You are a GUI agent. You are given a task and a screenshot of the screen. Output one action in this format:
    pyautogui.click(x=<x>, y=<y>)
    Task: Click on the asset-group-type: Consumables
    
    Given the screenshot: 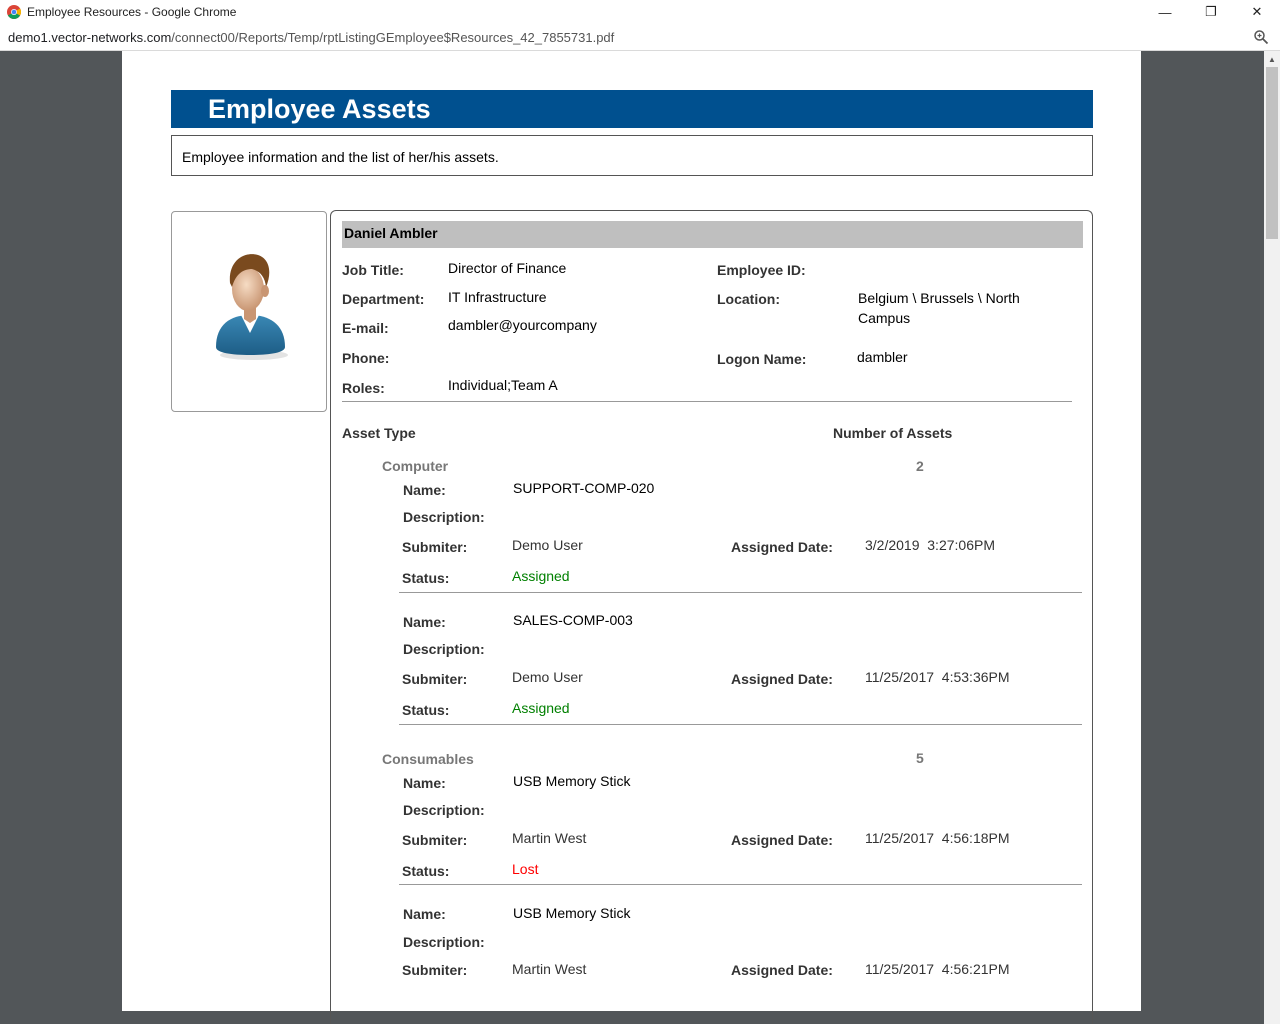 What is the action you would take?
    pyautogui.click(x=428, y=759)
    